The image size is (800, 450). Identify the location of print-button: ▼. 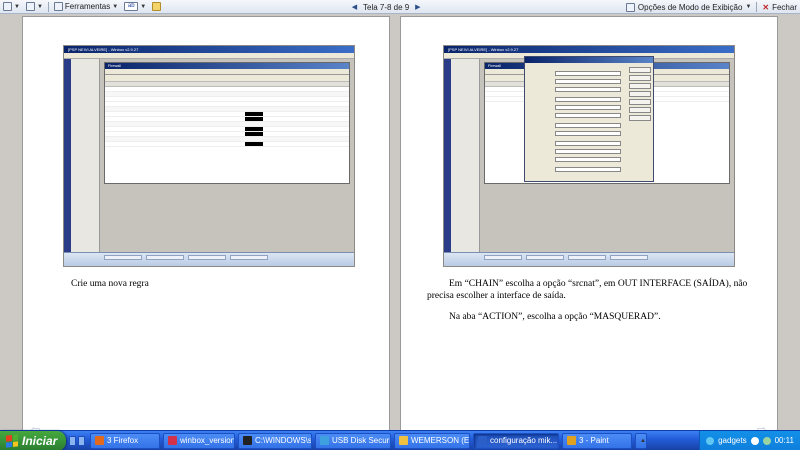
(34, 7).